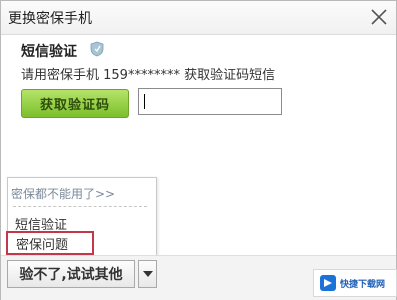 Image resolution: width=397 pixels, height=300 pixels. What do you see at coordinates (42, 245) in the screenshot?
I see `dropdown-option-label: 密保问题` at bounding box center [42, 245].